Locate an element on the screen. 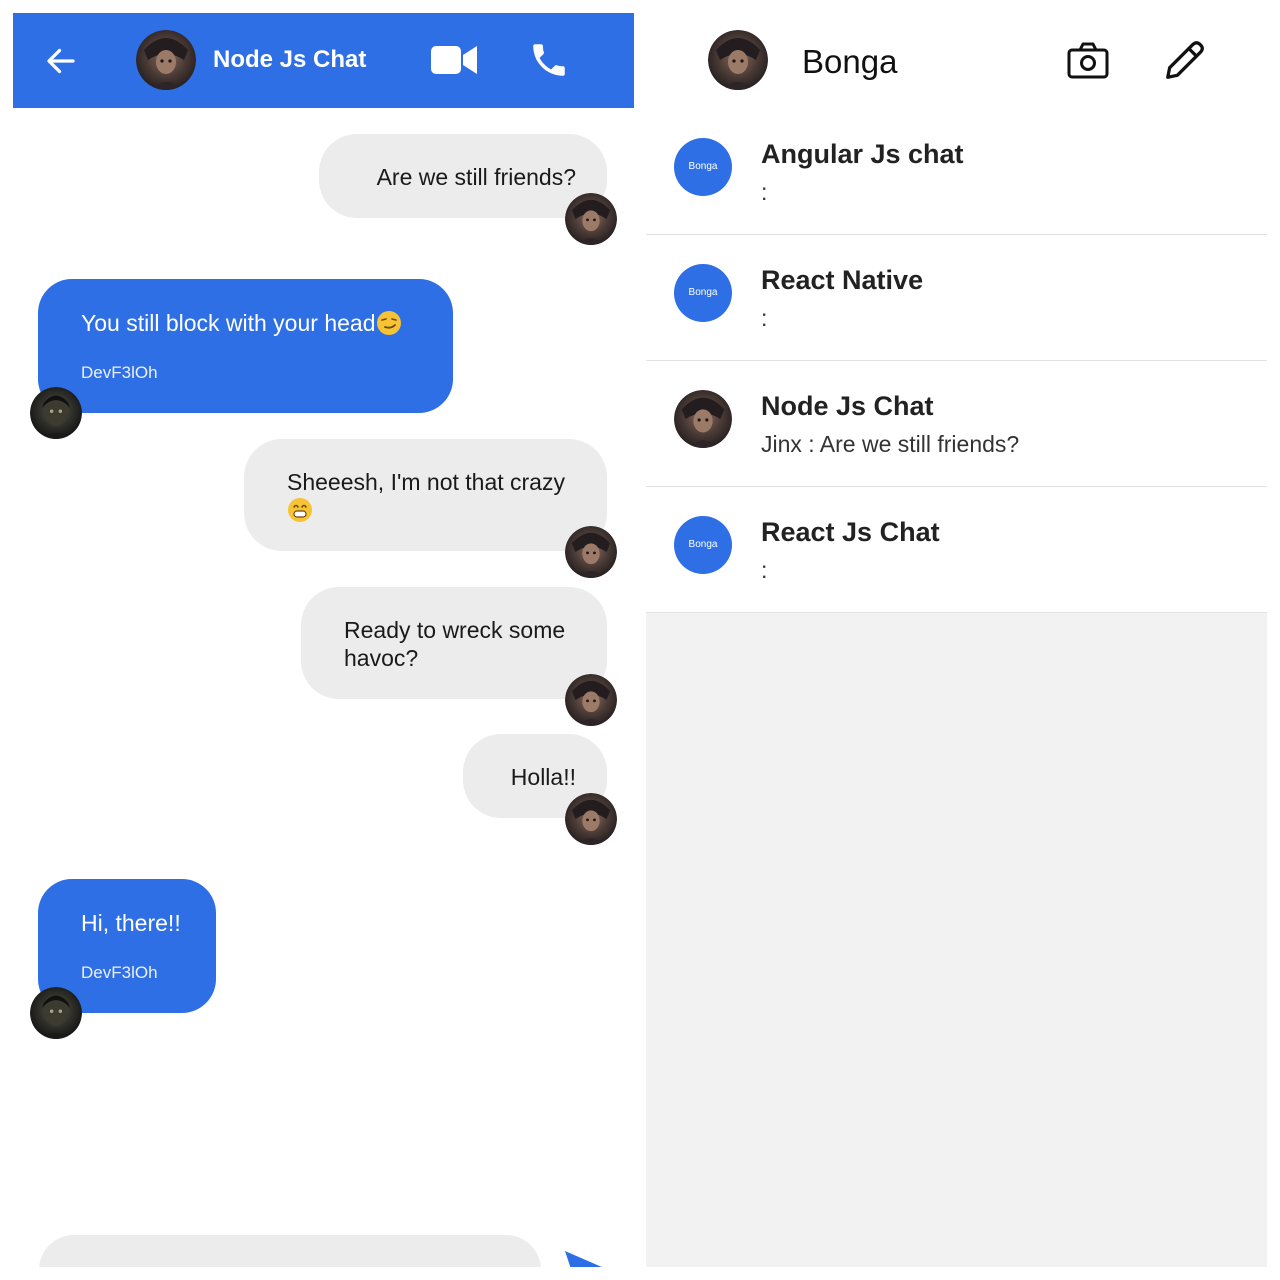  message-text: You still block with your head is located at coordinates (257, 323).